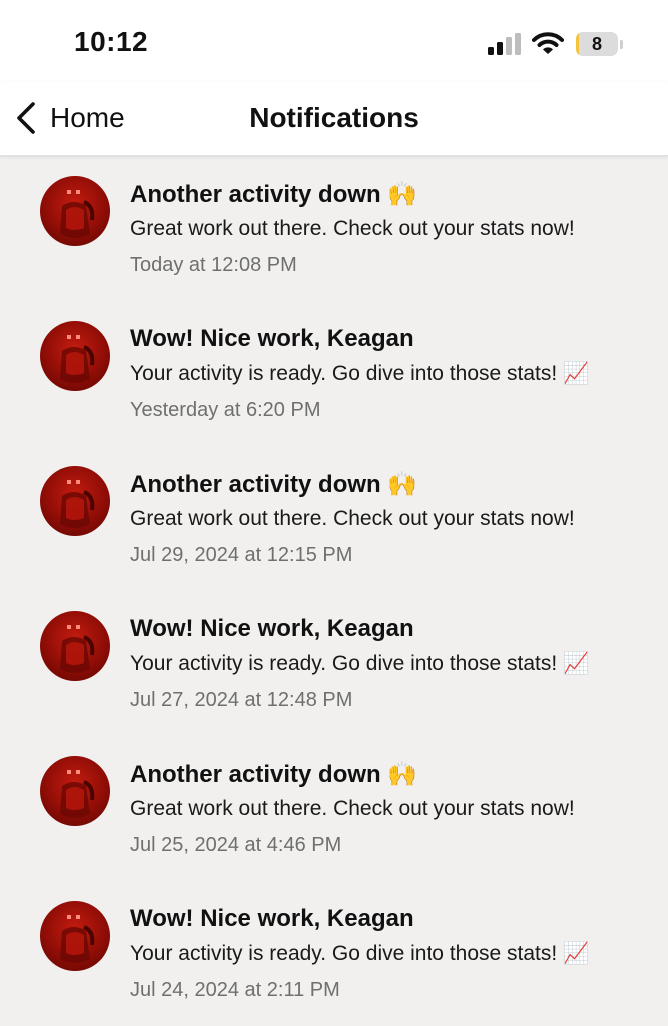  What do you see at coordinates (241, 555) in the screenshot?
I see `notification-timestamp: Jul 29, 2024 at 12:15 PM` at bounding box center [241, 555].